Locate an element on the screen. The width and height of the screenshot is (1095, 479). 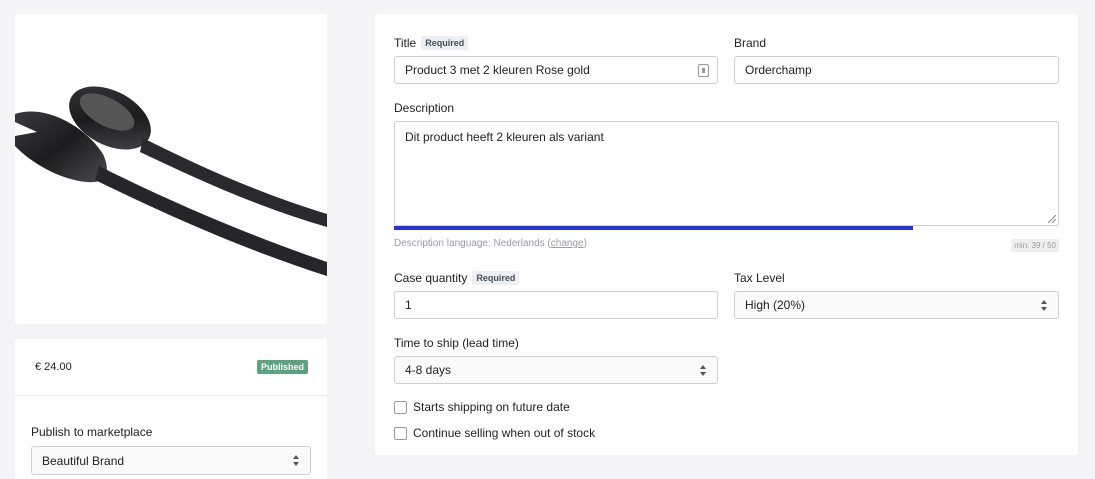
case-quantity-value: 1 is located at coordinates (408, 305).